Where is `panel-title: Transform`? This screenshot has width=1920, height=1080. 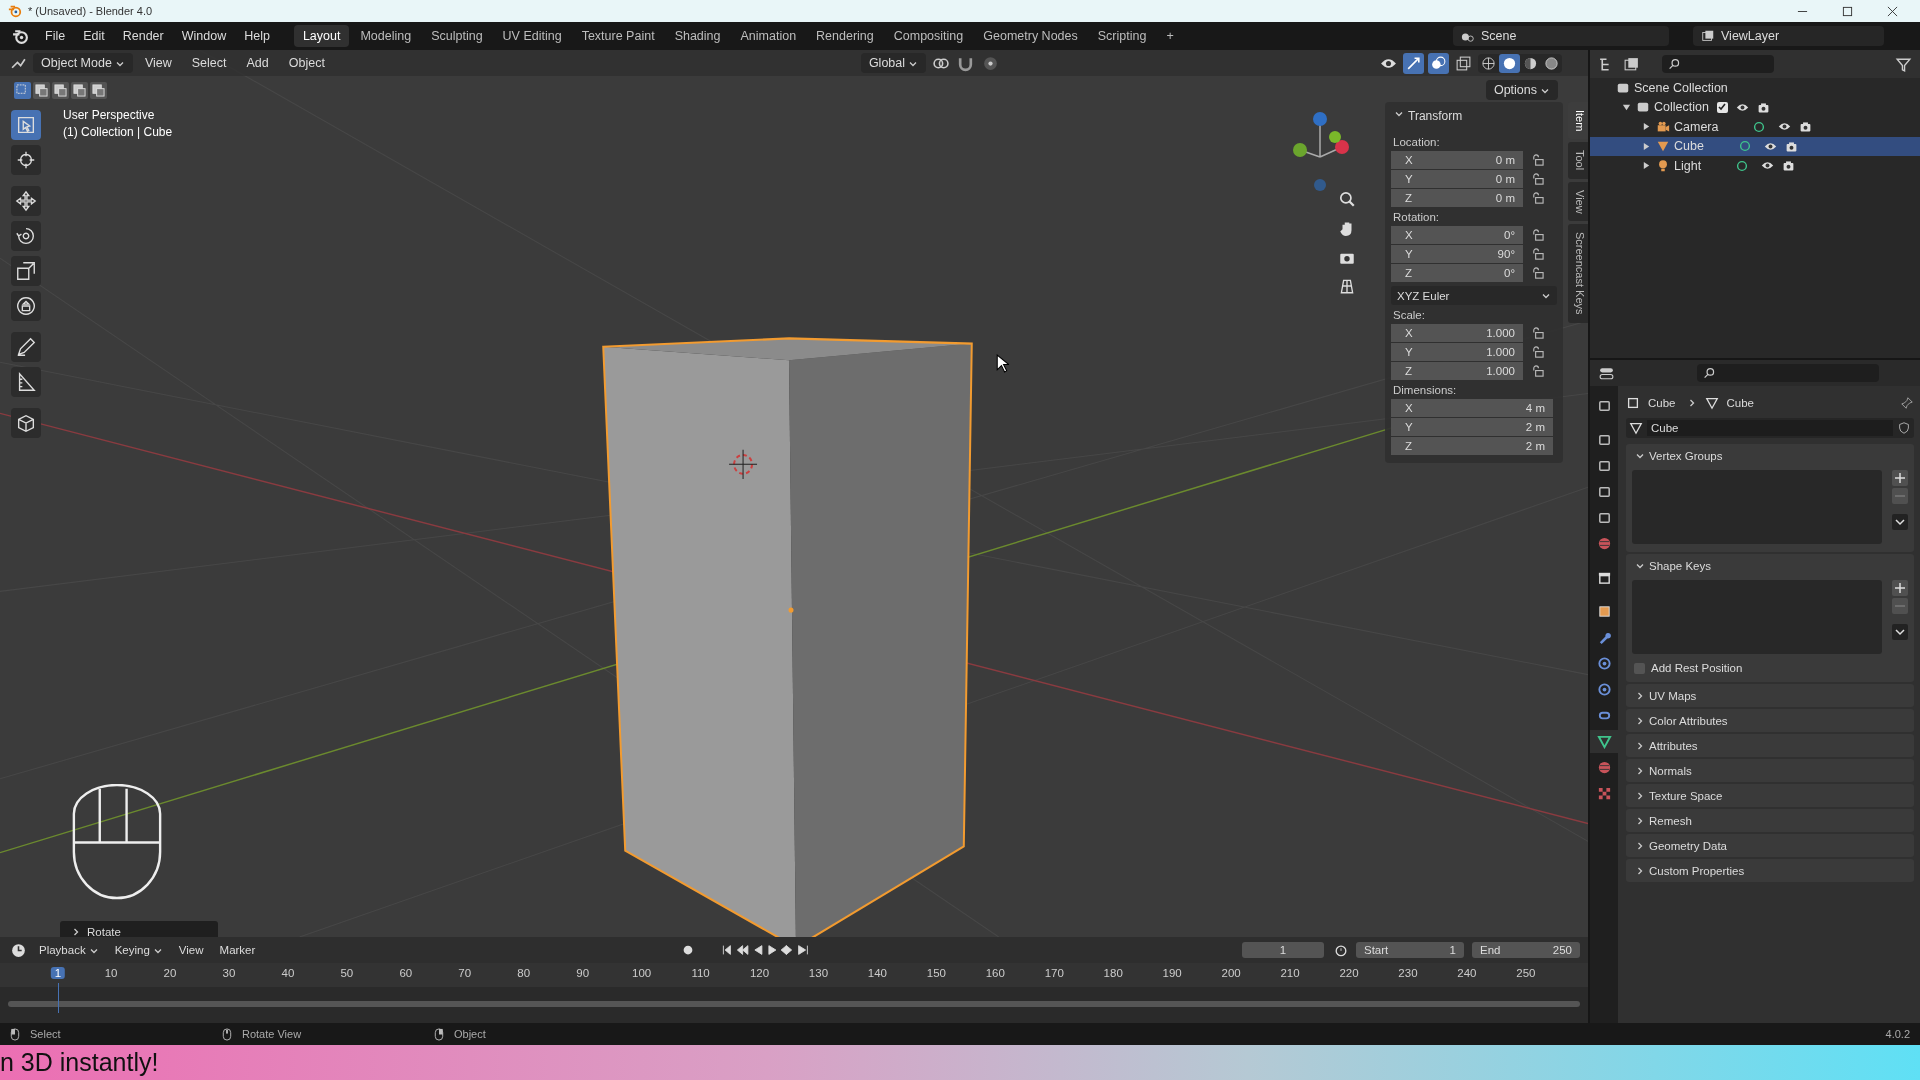 panel-title: Transform is located at coordinates (1435, 116).